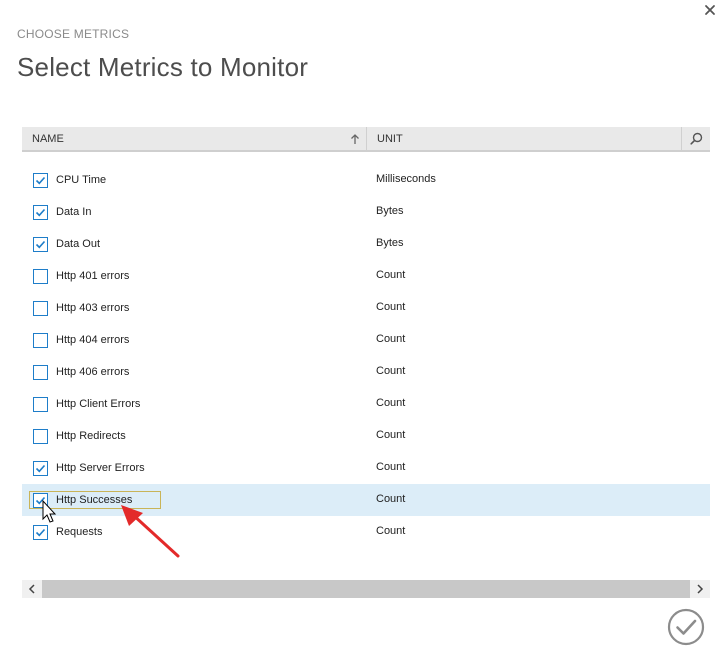 The image size is (720, 654). I want to click on chevron-left-icon, so click(31, 589).